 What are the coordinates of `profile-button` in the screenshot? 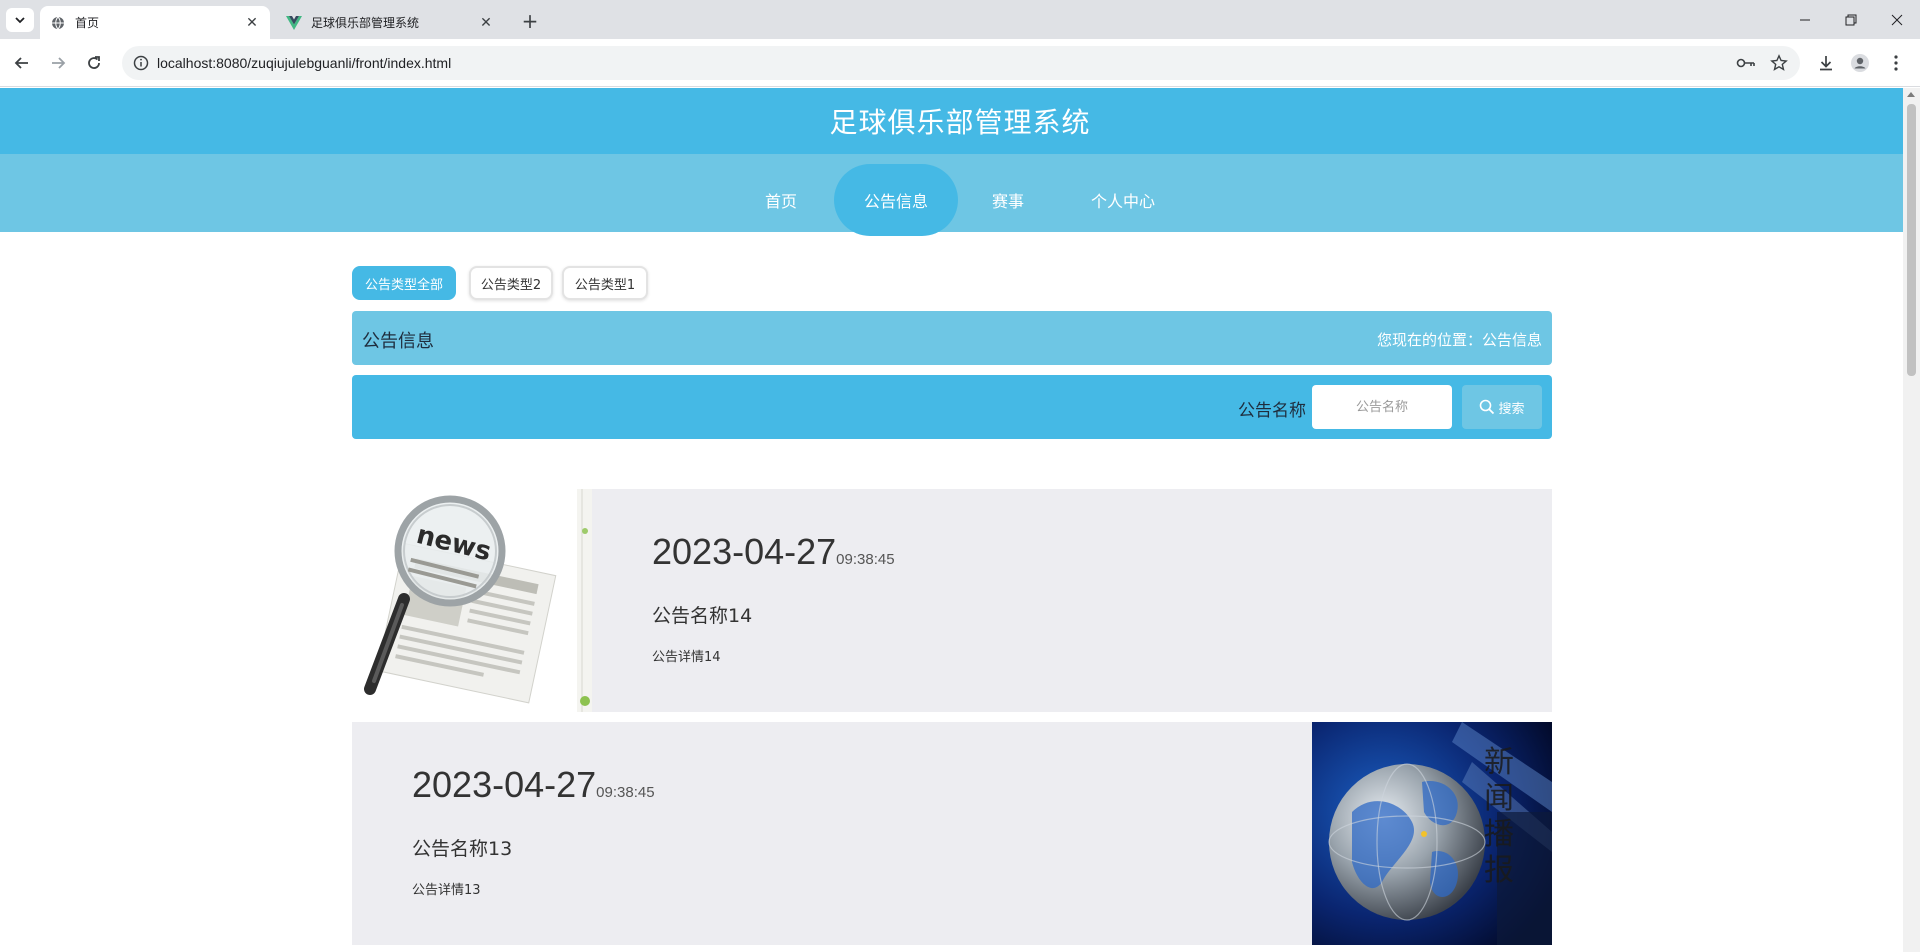 It's located at (1860, 63).